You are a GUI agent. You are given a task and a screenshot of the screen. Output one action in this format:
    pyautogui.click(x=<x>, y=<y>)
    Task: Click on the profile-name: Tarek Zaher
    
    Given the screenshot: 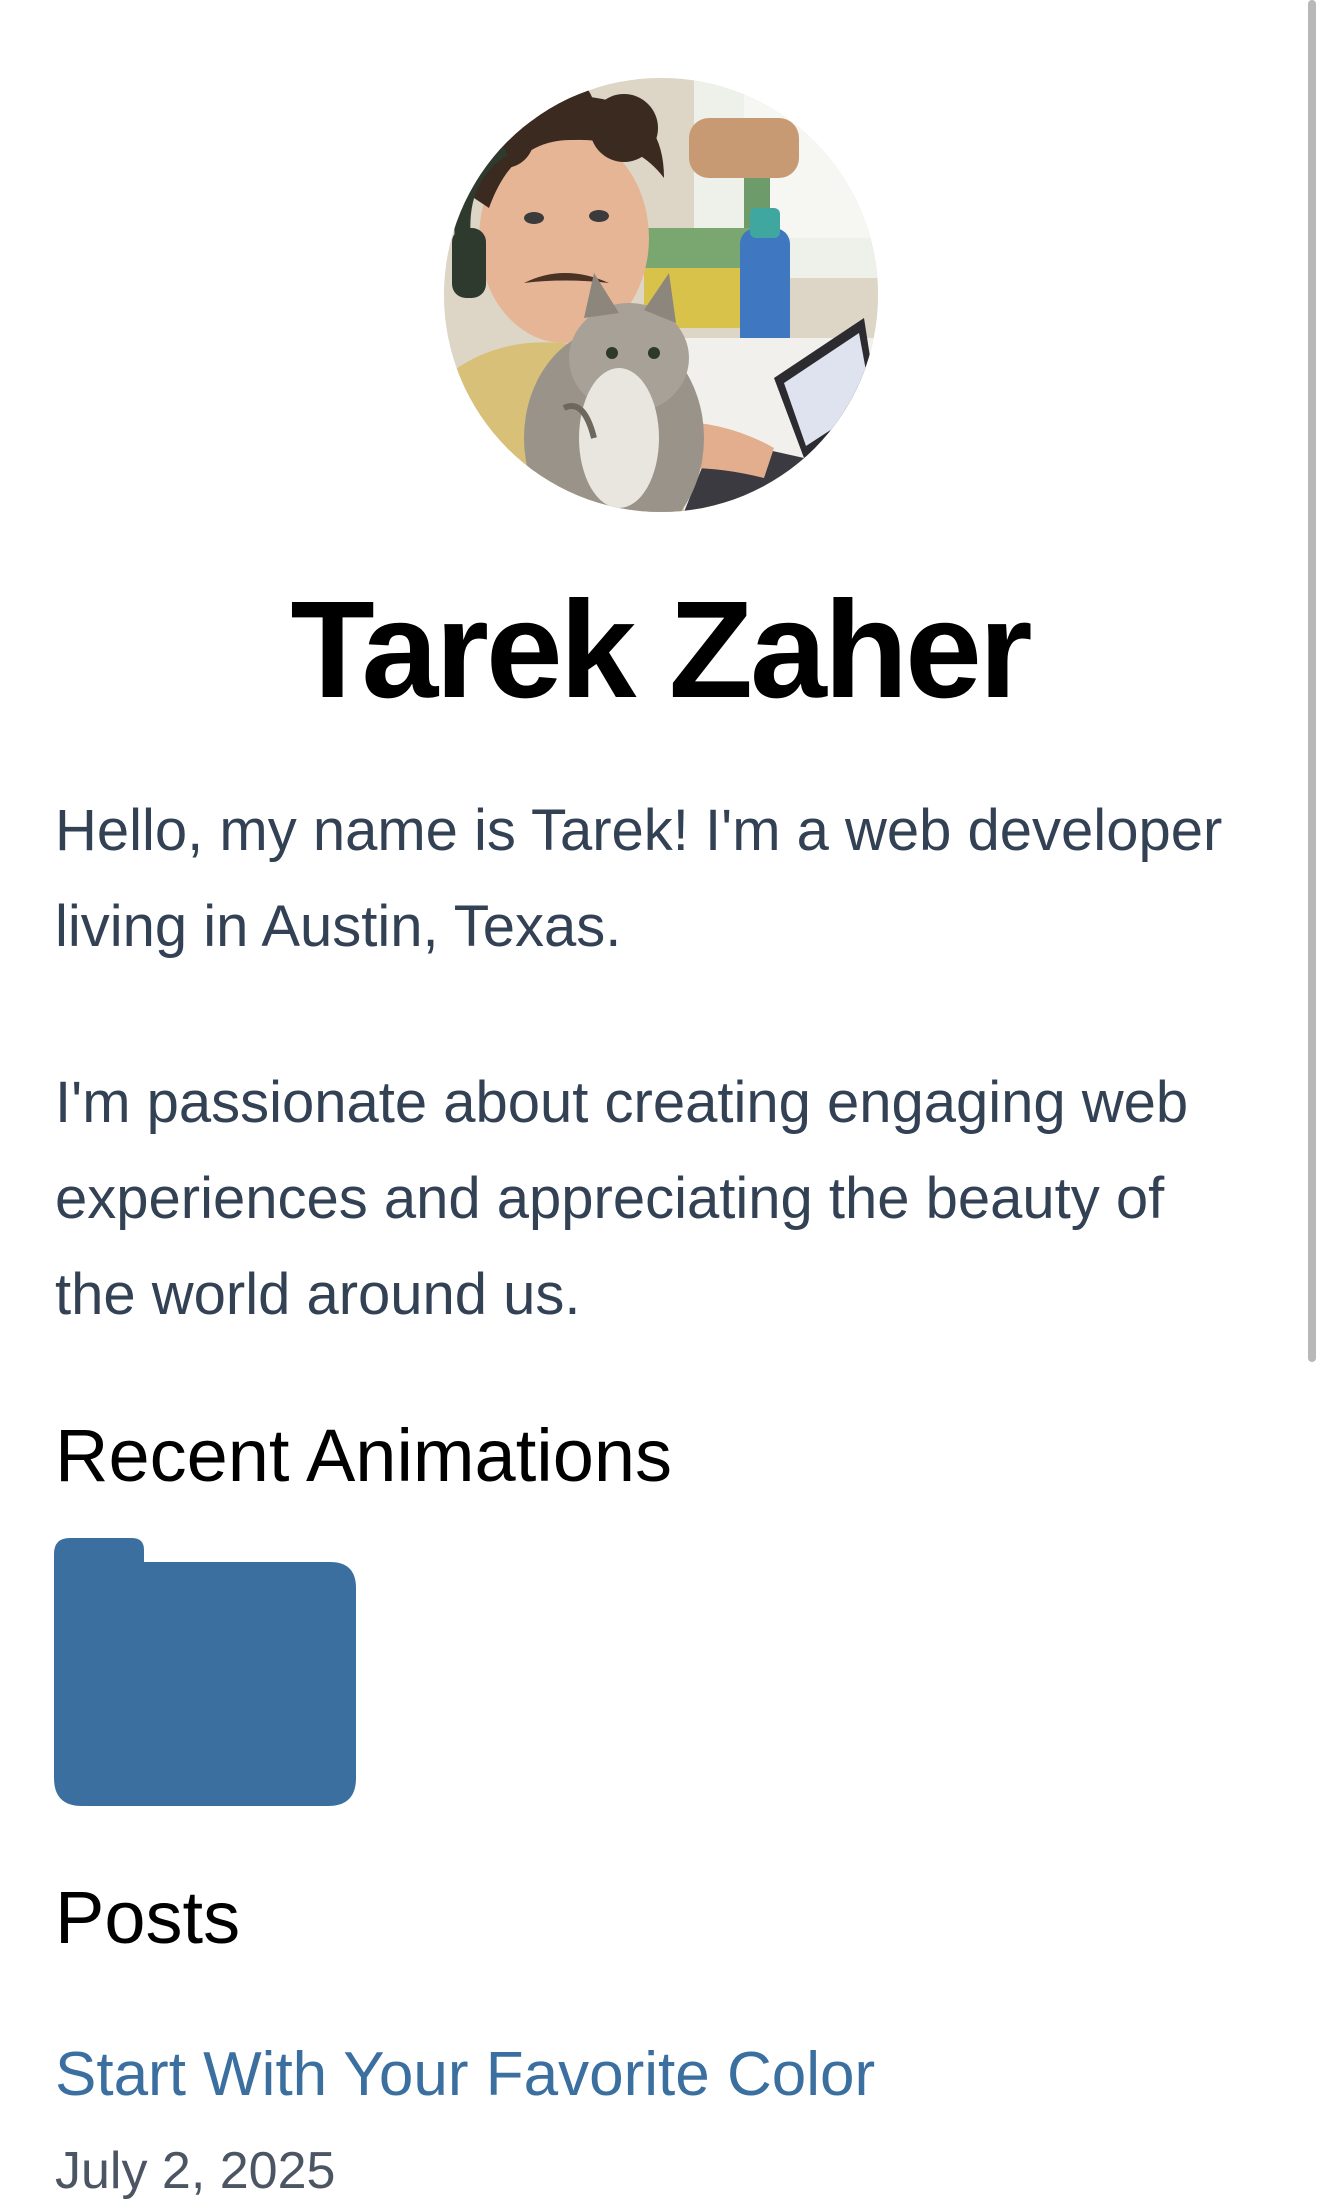 What is the action you would take?
    pyautogui.click(x=661, y=650)
    